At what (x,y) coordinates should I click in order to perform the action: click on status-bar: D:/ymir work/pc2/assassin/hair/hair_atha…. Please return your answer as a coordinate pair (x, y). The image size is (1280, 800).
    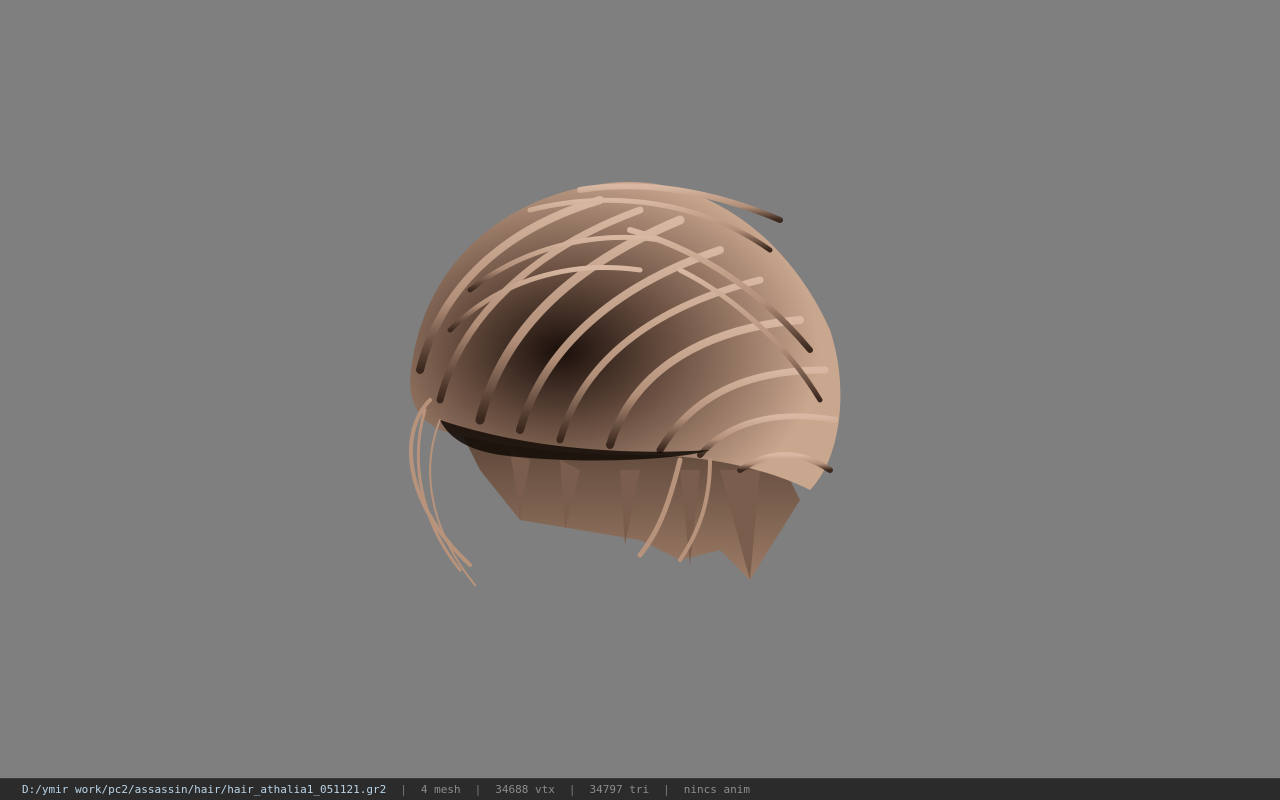
    Looking at the image, I should click on (640, 789).